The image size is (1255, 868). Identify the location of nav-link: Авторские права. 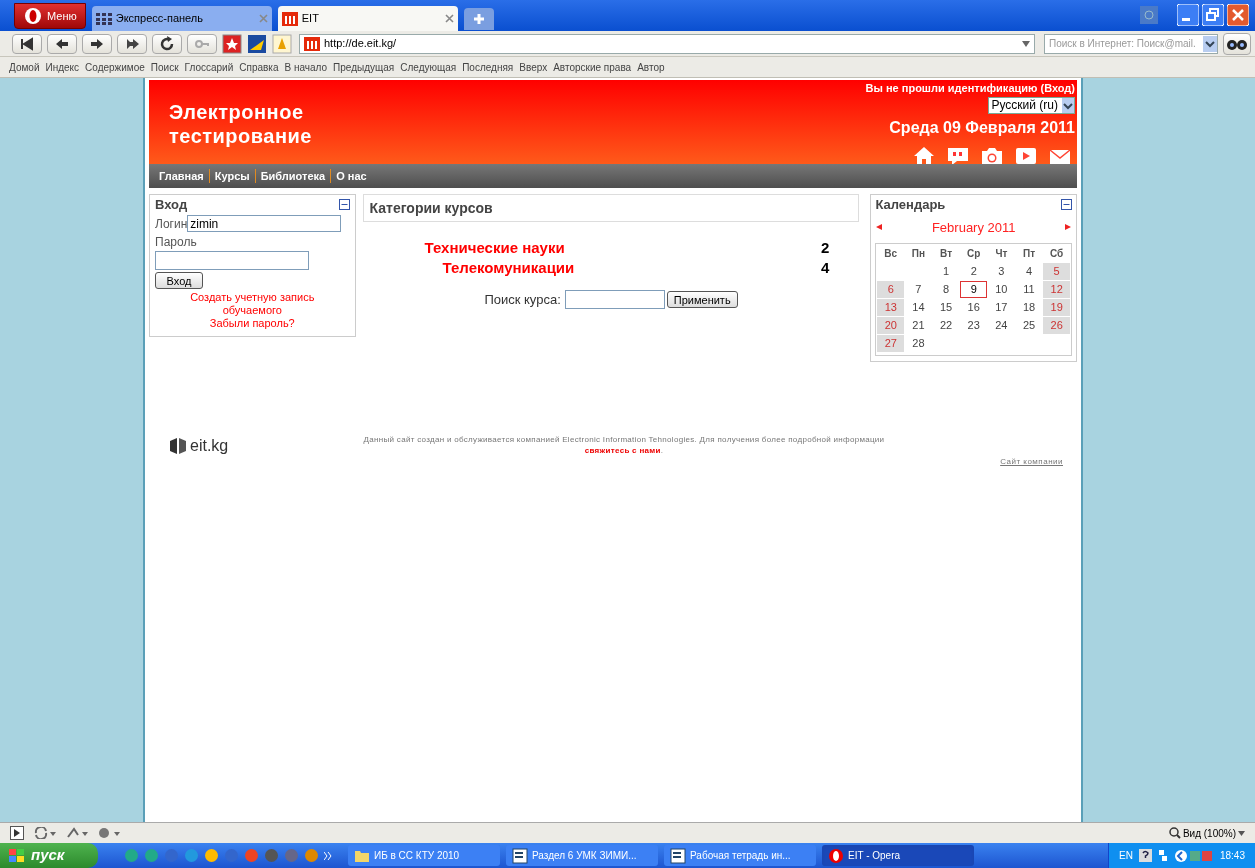
(592, 67).